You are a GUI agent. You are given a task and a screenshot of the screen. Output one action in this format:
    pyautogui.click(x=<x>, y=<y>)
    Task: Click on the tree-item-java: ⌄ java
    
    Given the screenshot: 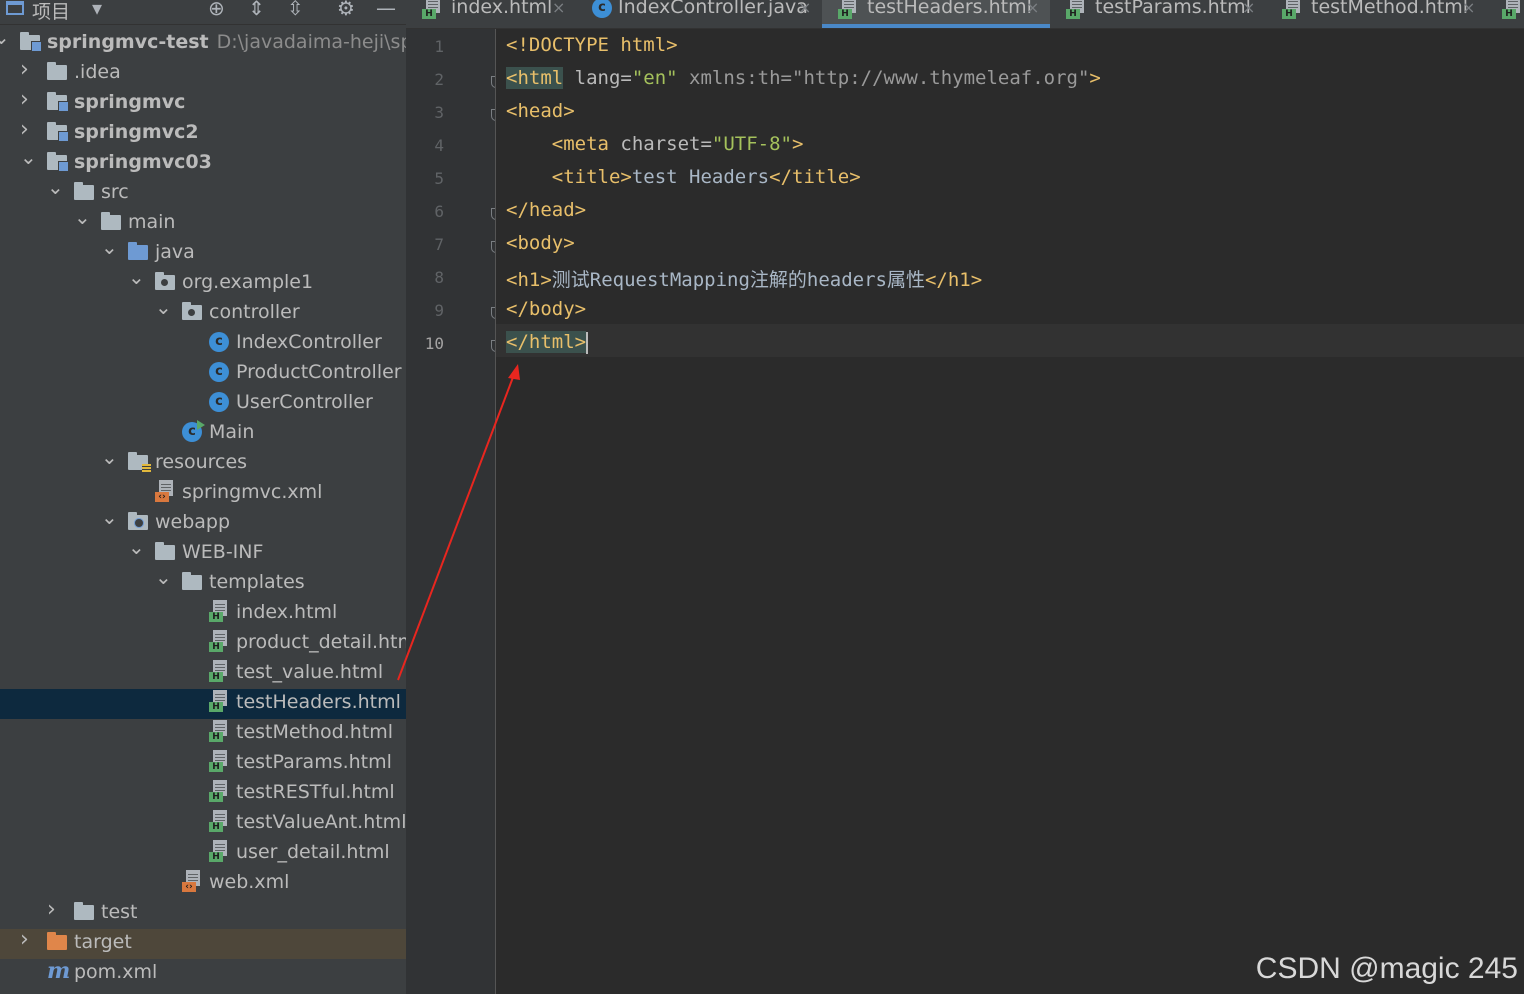 What is the action you would take?
    pyautogui.click(x=203, y=252)
    